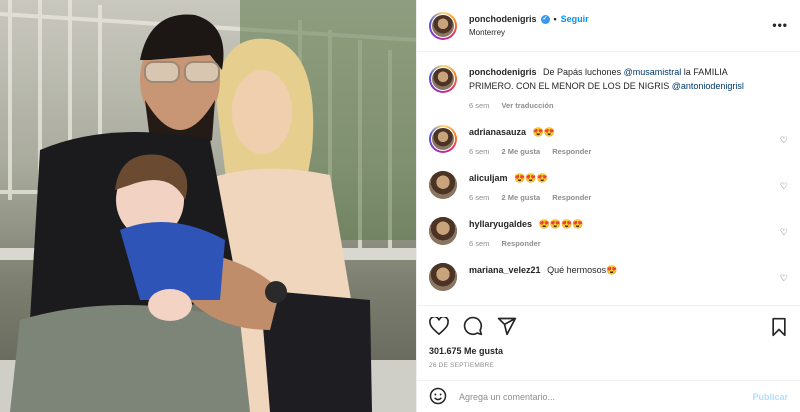  What do you see at coordinates (438, 397) in the screenshot?
I see `smiley-icon` at bounding box center [438, 397].